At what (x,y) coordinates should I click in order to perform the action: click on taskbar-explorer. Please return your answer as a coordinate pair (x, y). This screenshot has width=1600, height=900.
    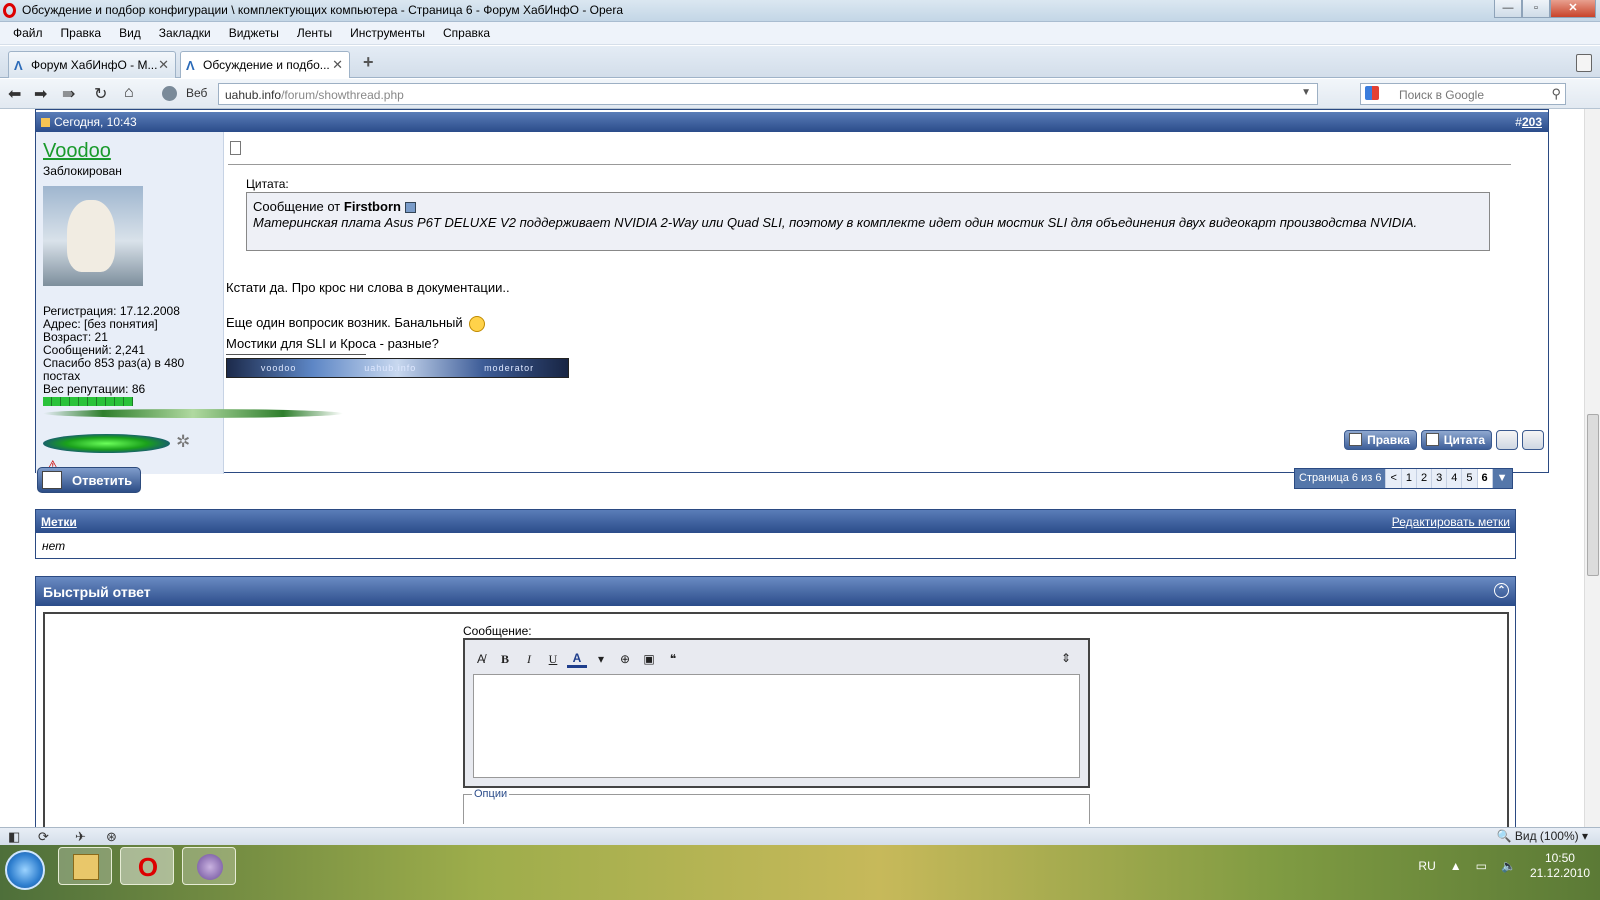
    Looking at the image, I should click on (85, 866).